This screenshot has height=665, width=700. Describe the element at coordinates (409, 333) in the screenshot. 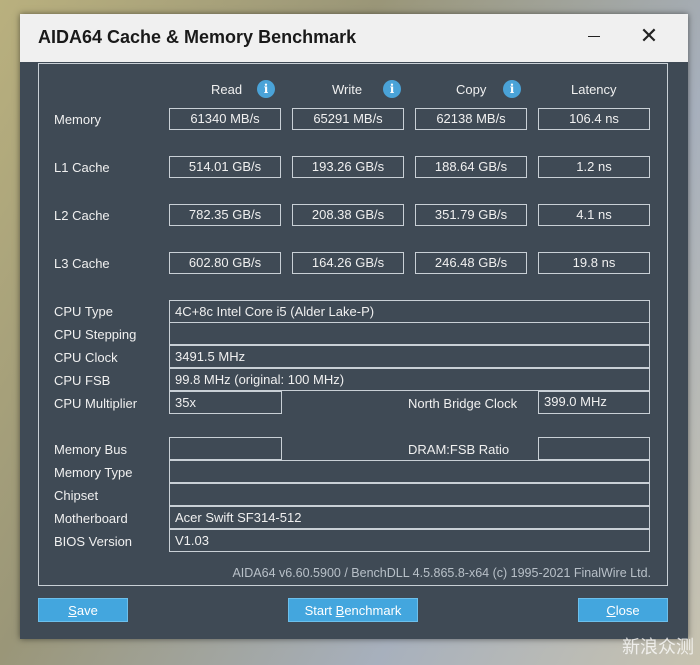

I see `cpu-stepping-value` at that location.